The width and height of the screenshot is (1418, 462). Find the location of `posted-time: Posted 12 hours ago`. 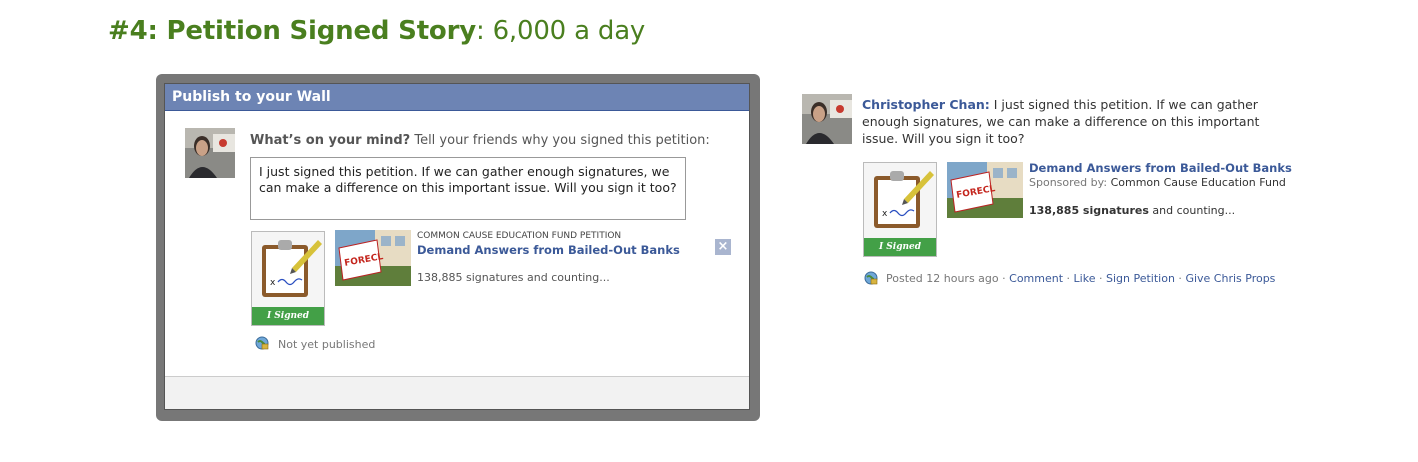

posted-time: Posted 12 hours ago is located at coordinates (942, 278).